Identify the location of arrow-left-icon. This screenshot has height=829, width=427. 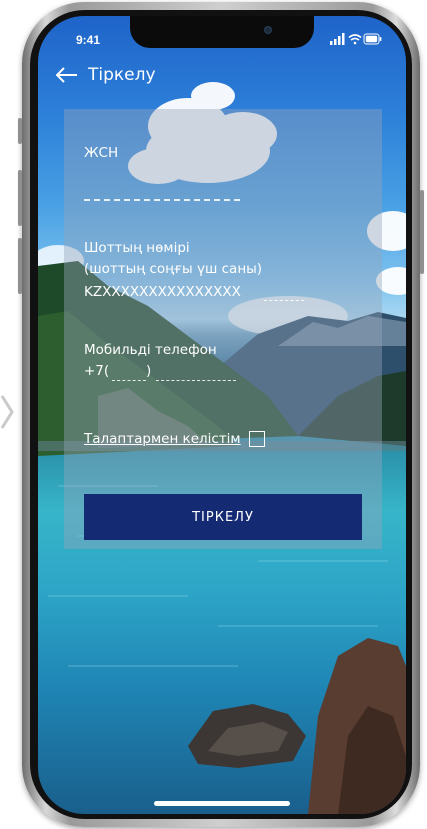
(67, 75).